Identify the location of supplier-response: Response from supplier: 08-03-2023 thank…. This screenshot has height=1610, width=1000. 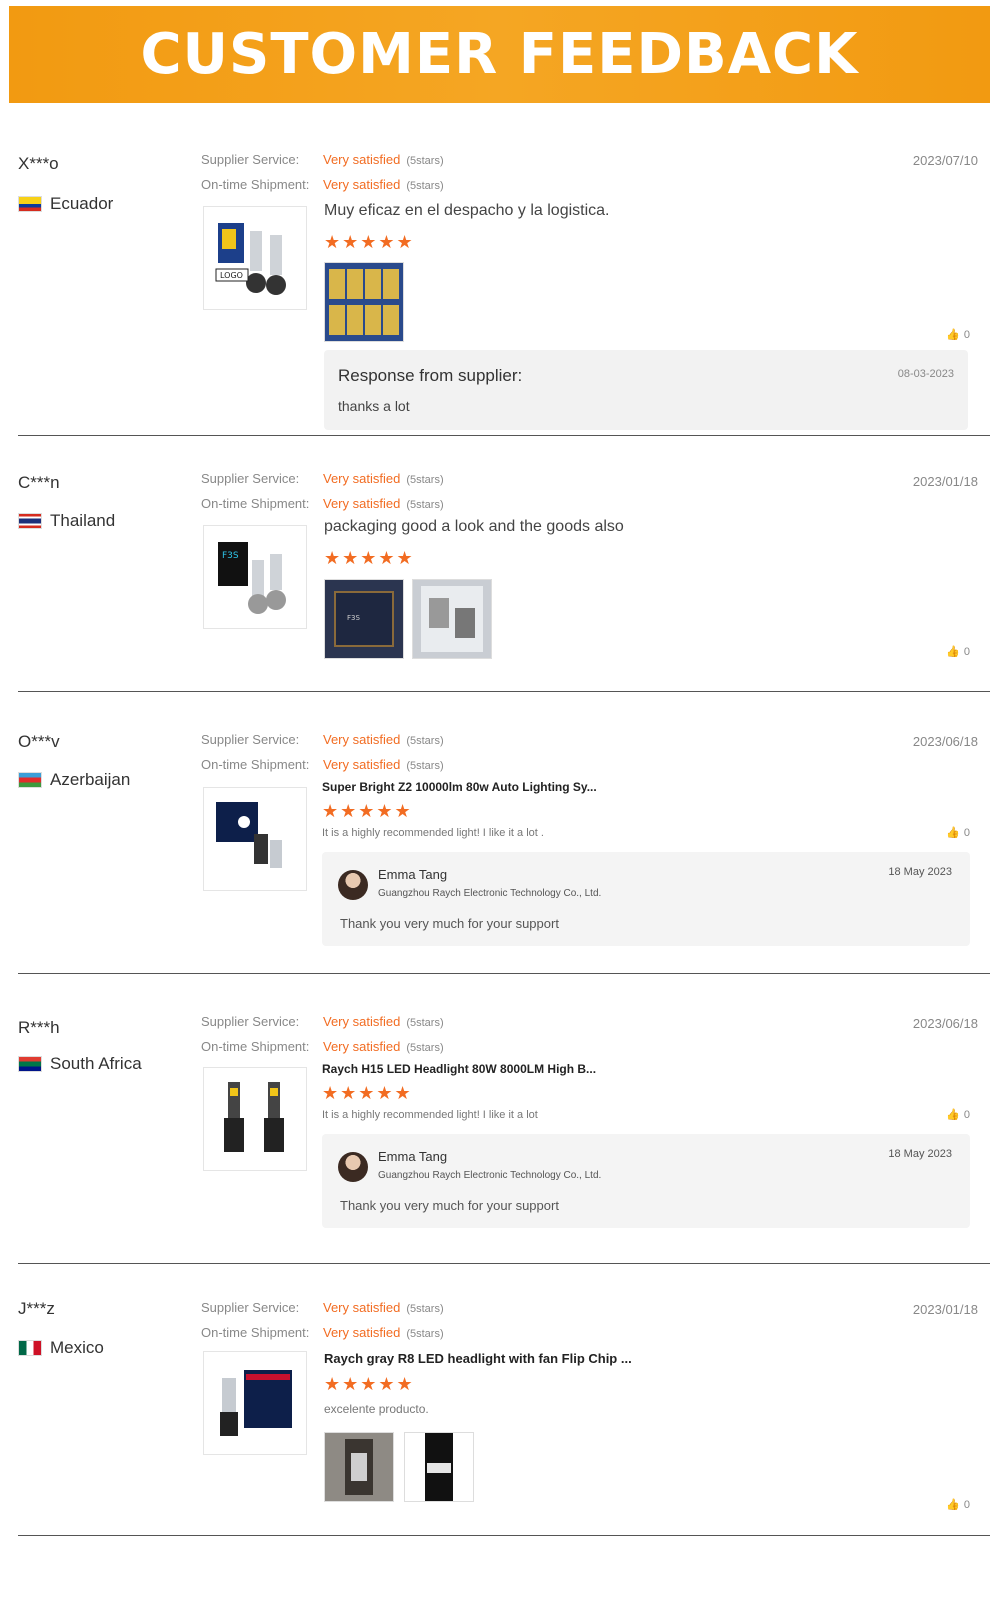
(646, 390).